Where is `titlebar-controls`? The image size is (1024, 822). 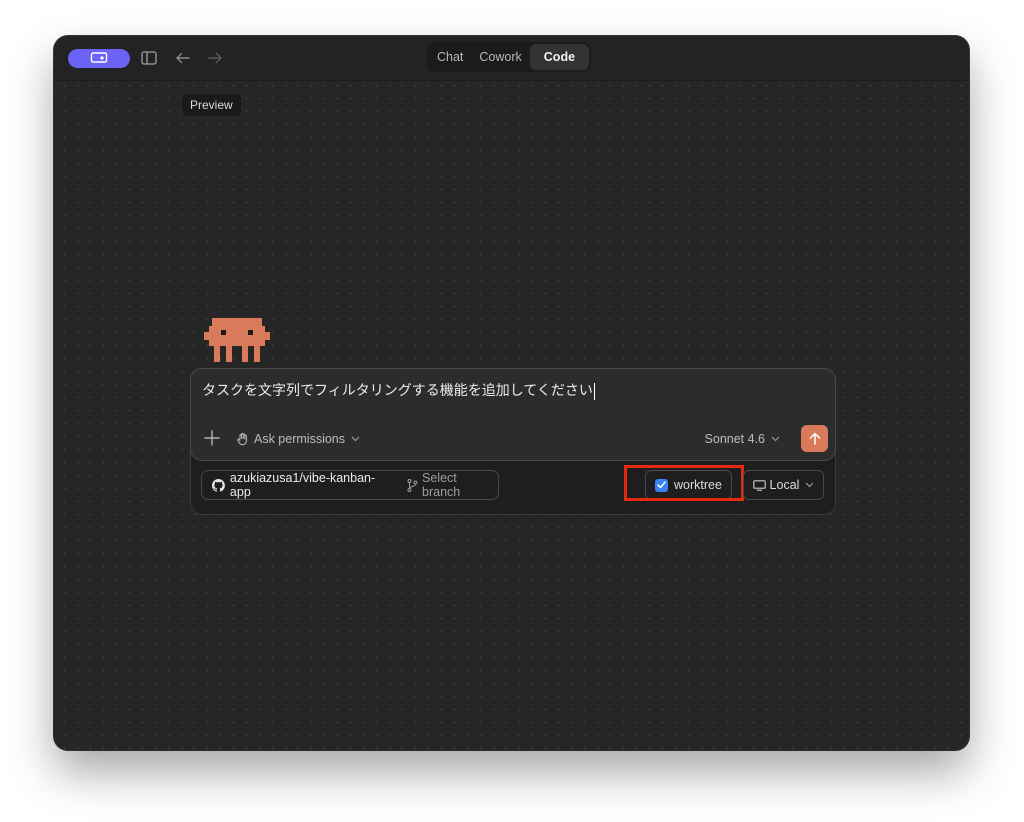
titlebar-controls is located at coordinates (147, 58).